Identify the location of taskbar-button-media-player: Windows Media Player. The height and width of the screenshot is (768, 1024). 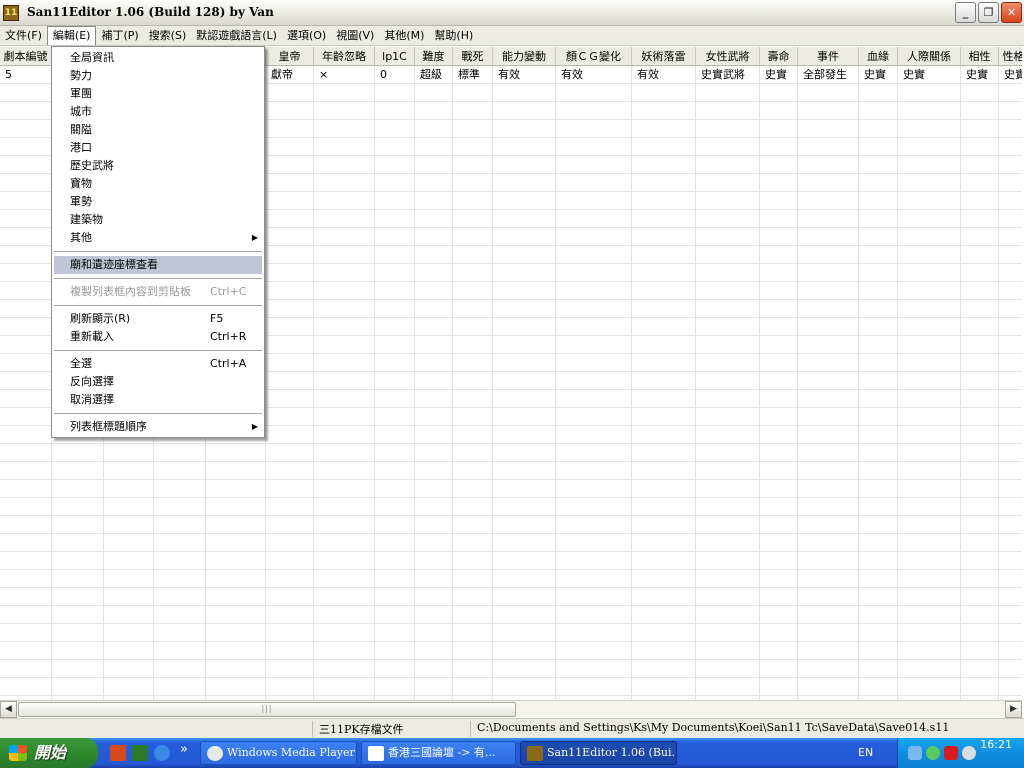
(278, 753).